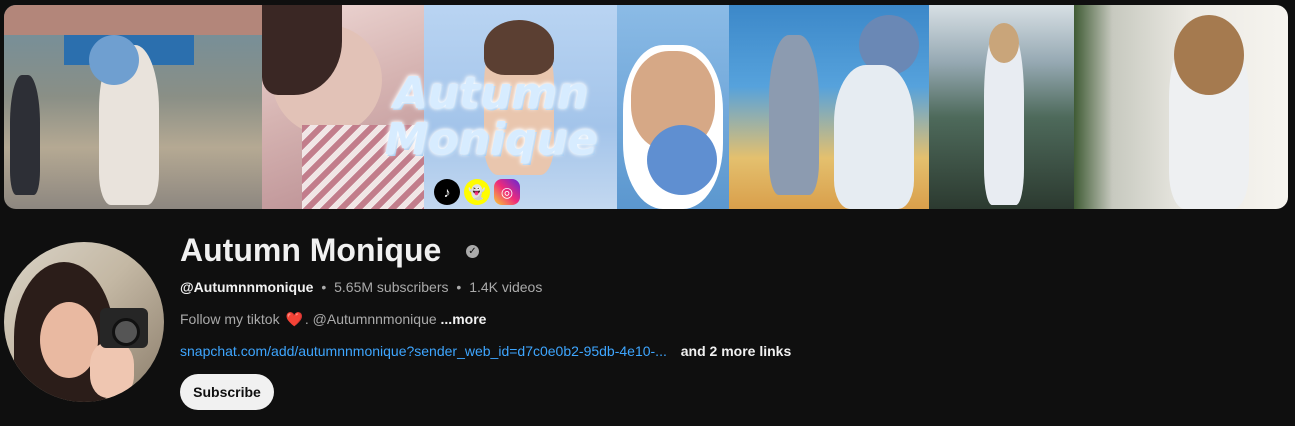 This screenshot has height=426, width=1295. I want to click on channel-name: Autumn Monique, so click(311, 250).